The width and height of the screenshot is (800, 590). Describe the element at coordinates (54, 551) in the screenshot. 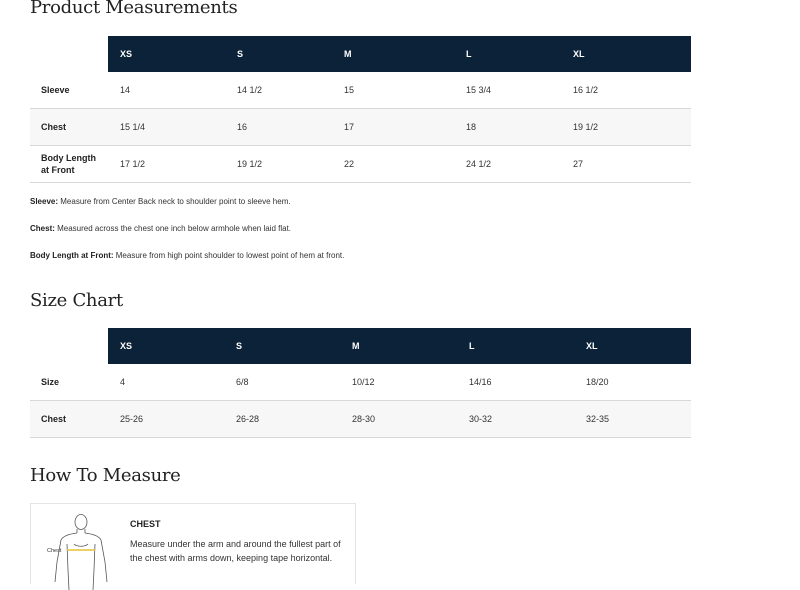

I see `figure-chest-label: Chest` at that location.